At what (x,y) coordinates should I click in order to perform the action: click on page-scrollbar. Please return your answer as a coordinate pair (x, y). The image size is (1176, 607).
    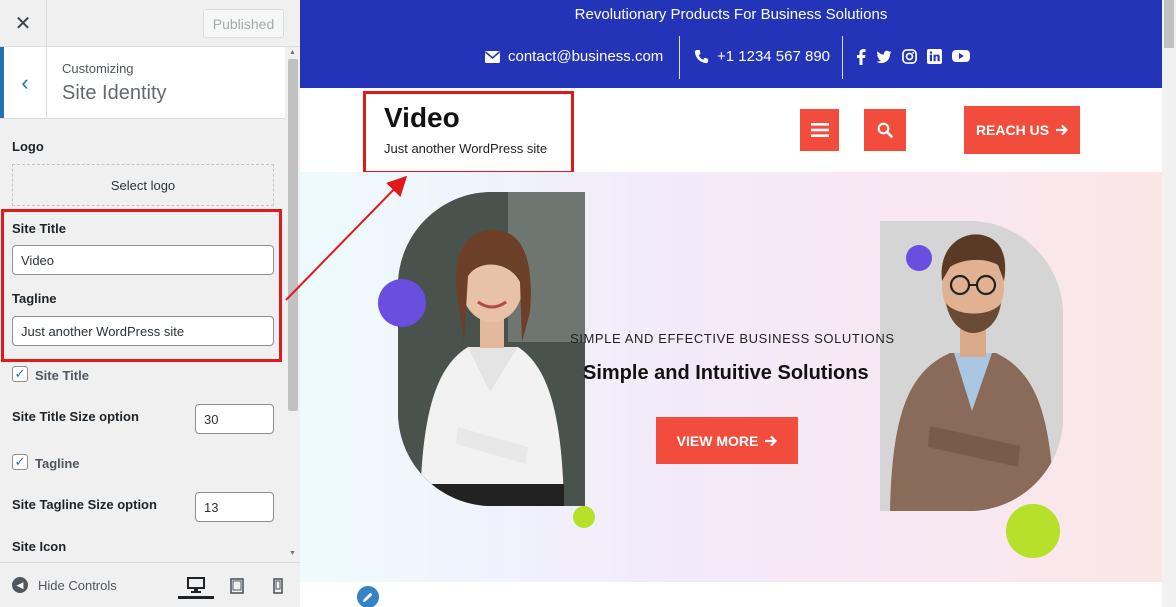
    Looking at the image, I should click on (1169, 303).